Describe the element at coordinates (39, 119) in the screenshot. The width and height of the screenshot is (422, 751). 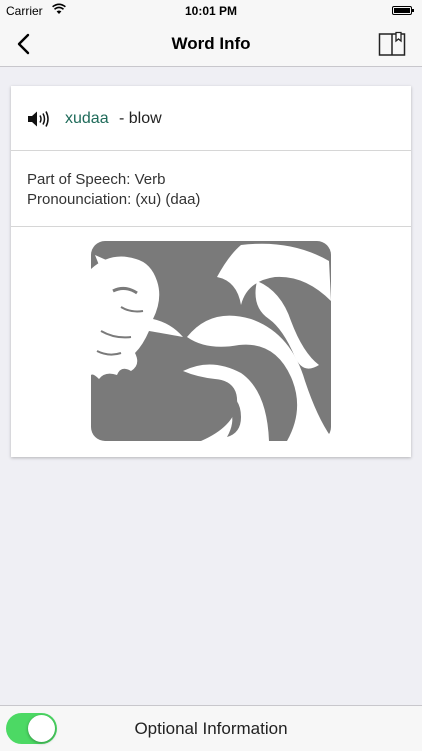
I see `speaker-icon` at that location.